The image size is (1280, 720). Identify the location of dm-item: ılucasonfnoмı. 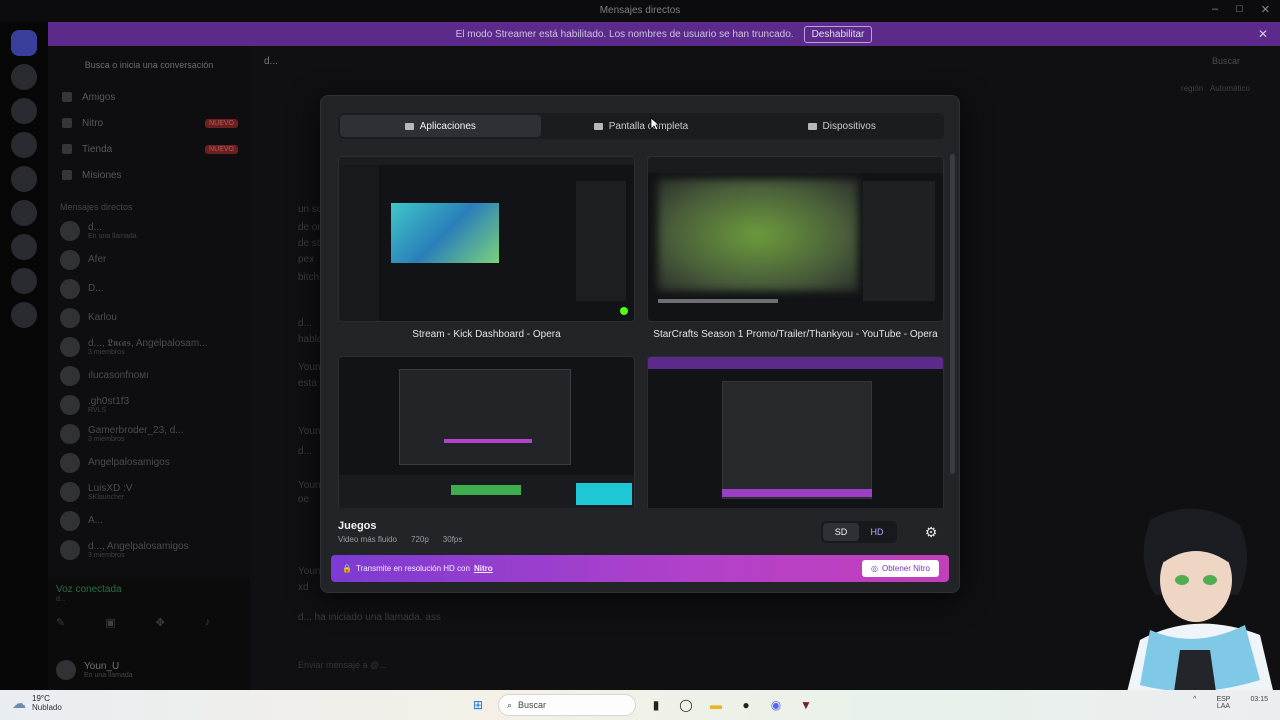
(149, 375).